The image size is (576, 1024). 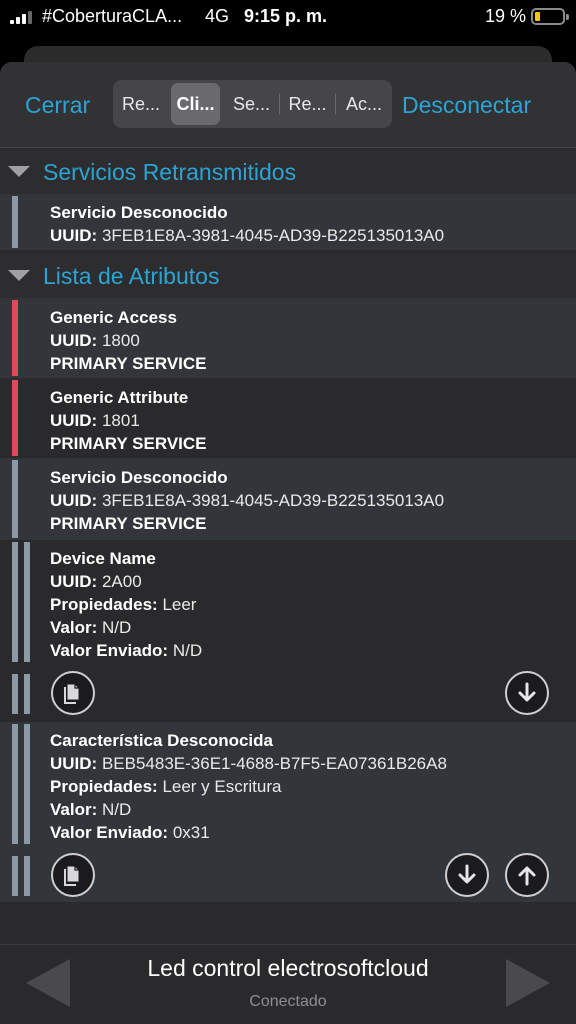 What do you see at coordinates (139, 212) in the screenshot?
I see `service-name: Servicio Desconocido` at bounding box center [139, 212].